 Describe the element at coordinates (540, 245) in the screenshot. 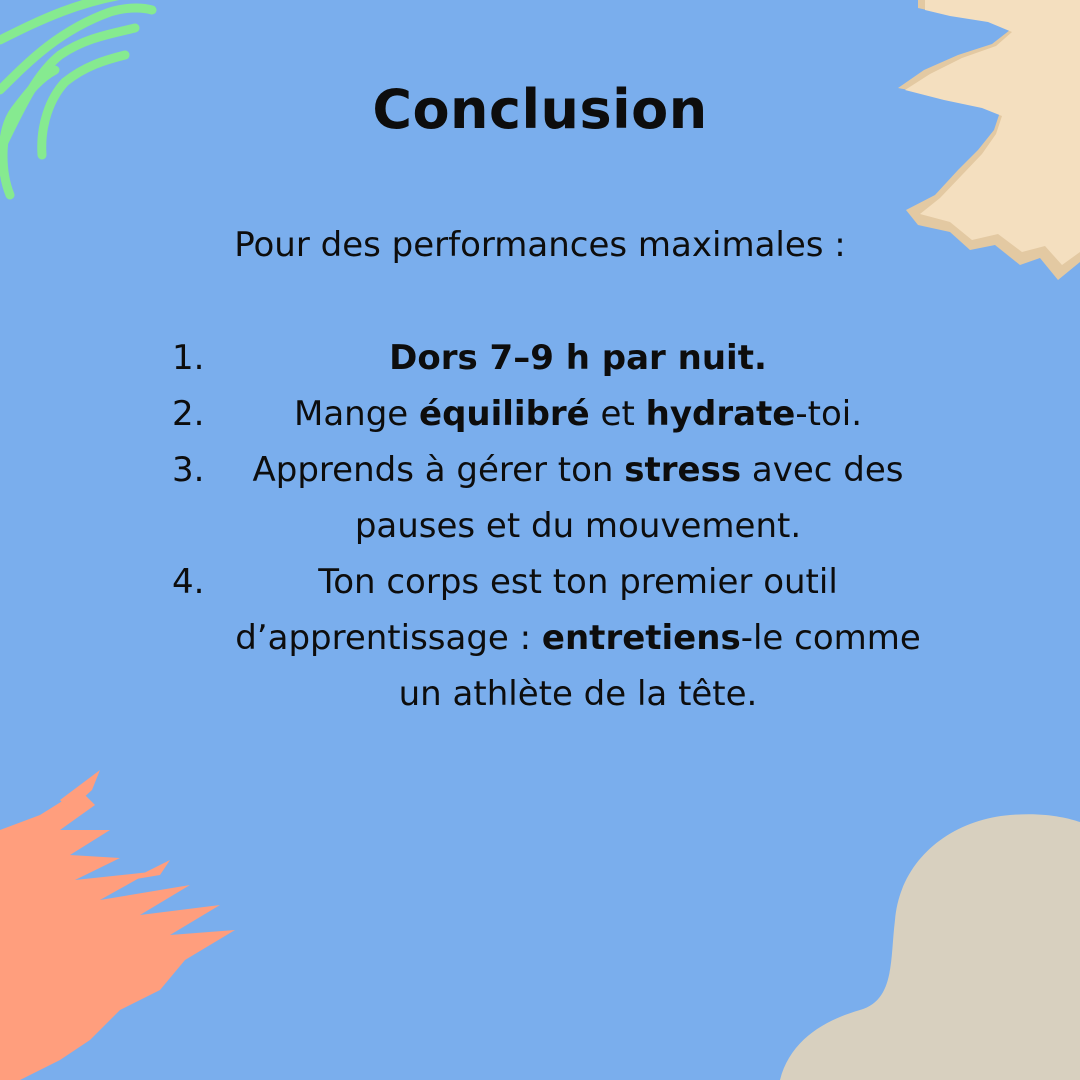

I see `intro-text: Pour des performances maximales :` at that location.